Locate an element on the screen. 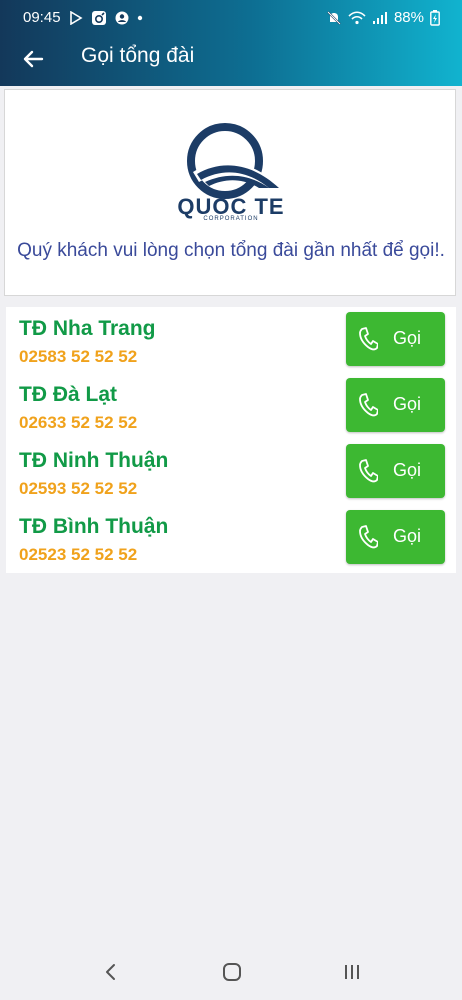 The image size is (462, 1000). nav-home-button is located at coordinates (232, 974).